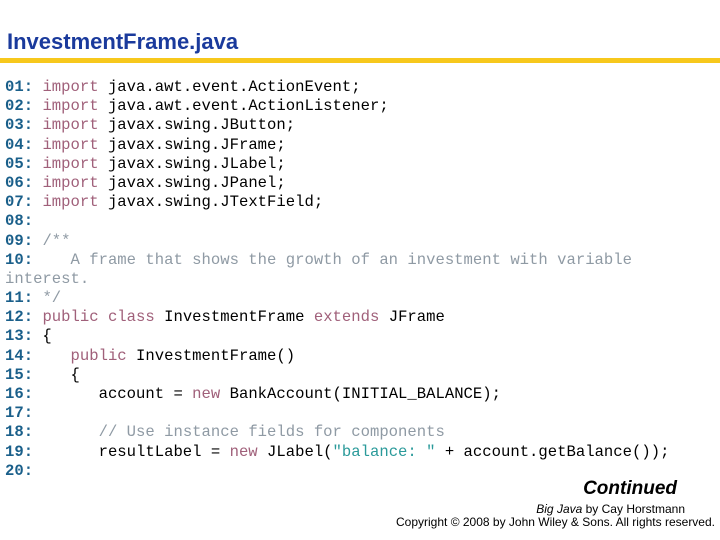 This screenshot has height=540, width=720. Describe the element at coordinates (52, 298) in the screenshot. I see `comment-token: */` at that location.